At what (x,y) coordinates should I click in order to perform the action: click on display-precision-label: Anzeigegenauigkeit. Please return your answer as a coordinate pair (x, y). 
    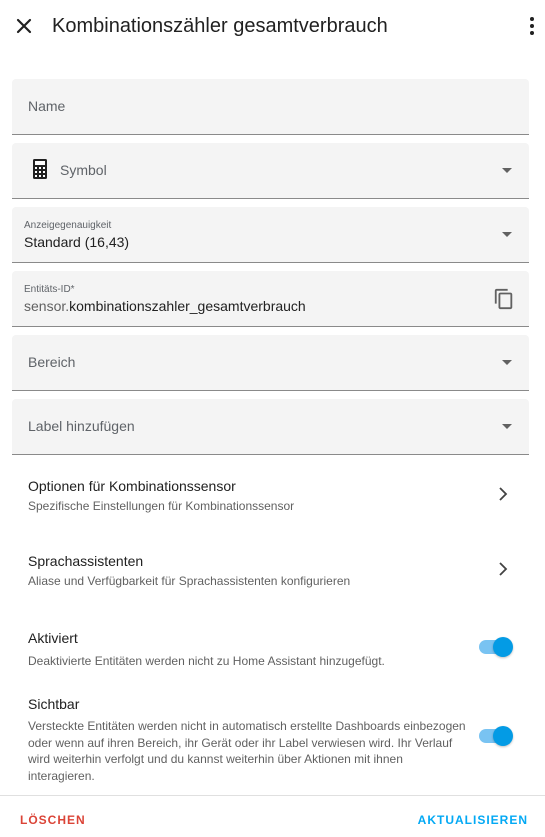
    Looking at the image, I should click on (68, 225).